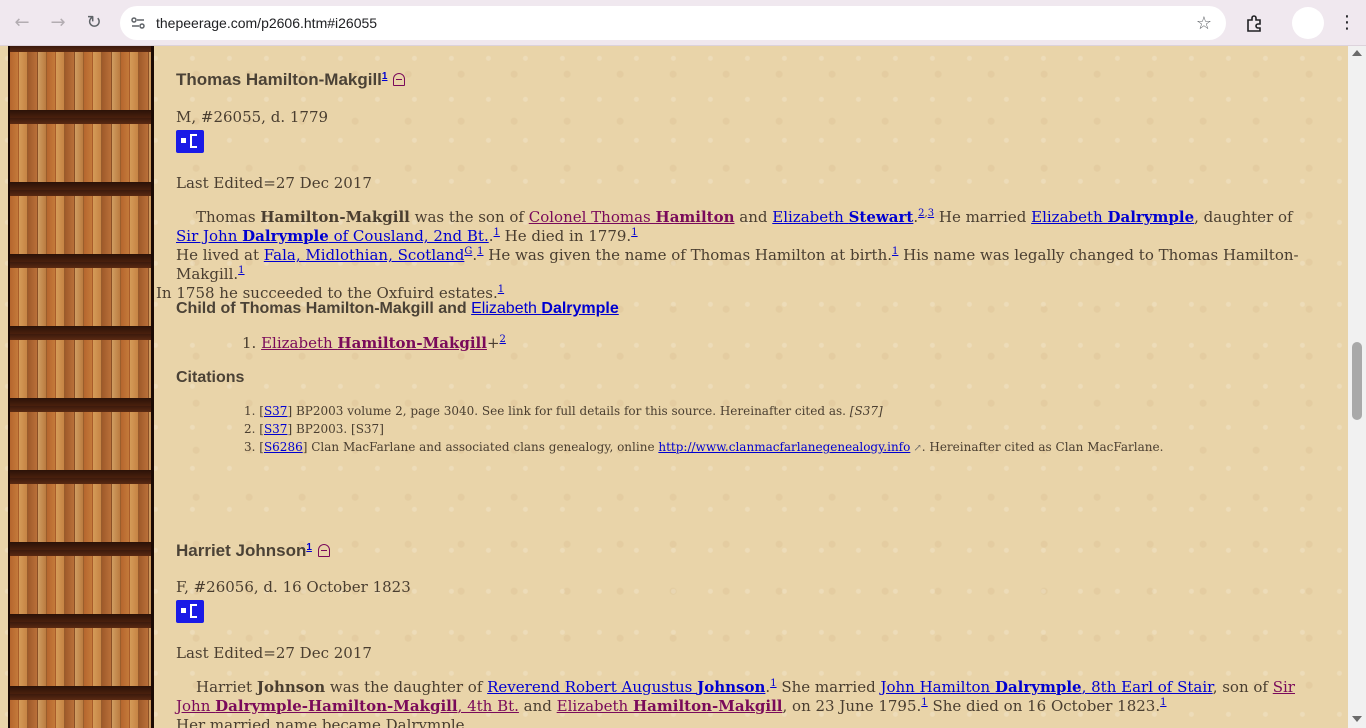 This screenshot has width=1366, height=728. What do you see at coordinates (1308, 22) in the screenshot?
I see `profile-avatar` at bounding box center [1308, 22].